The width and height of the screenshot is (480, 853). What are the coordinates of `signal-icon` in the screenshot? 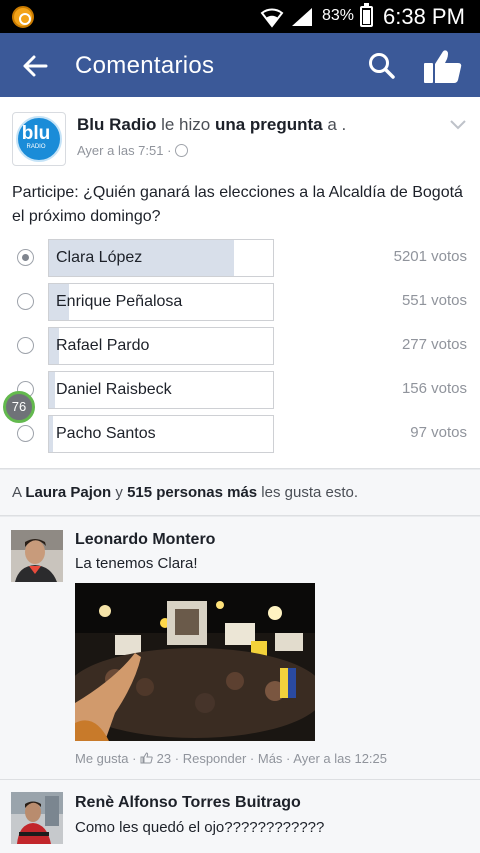 It's located at (302, 17).